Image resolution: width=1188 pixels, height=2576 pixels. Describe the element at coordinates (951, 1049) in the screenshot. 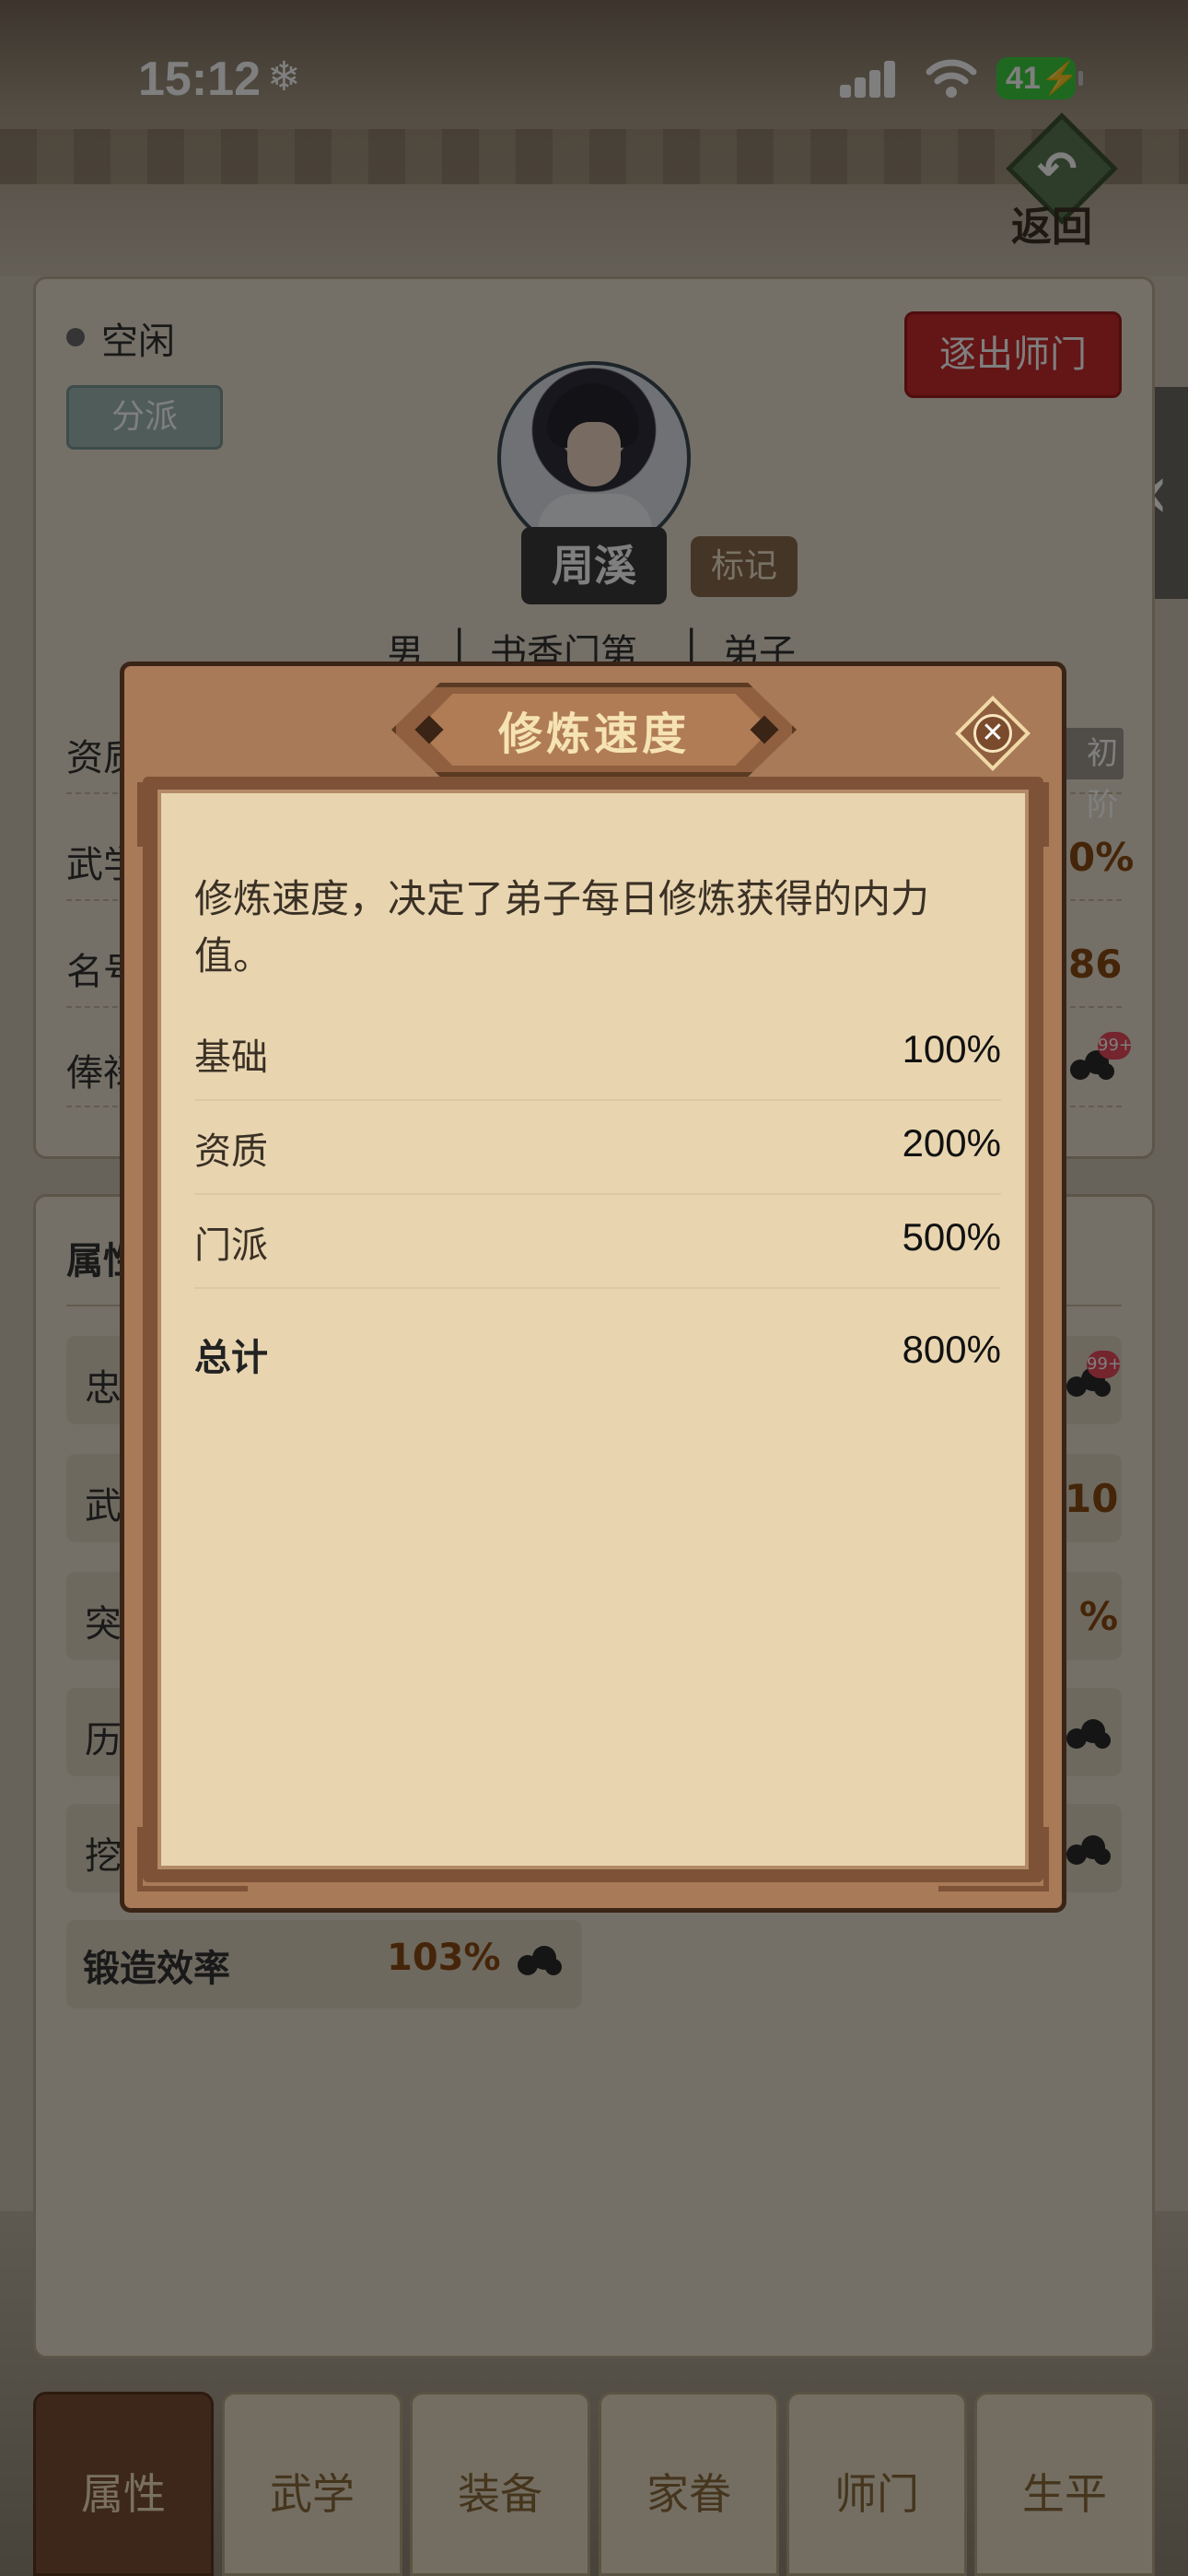

I see `row-value: 100%` at that location.